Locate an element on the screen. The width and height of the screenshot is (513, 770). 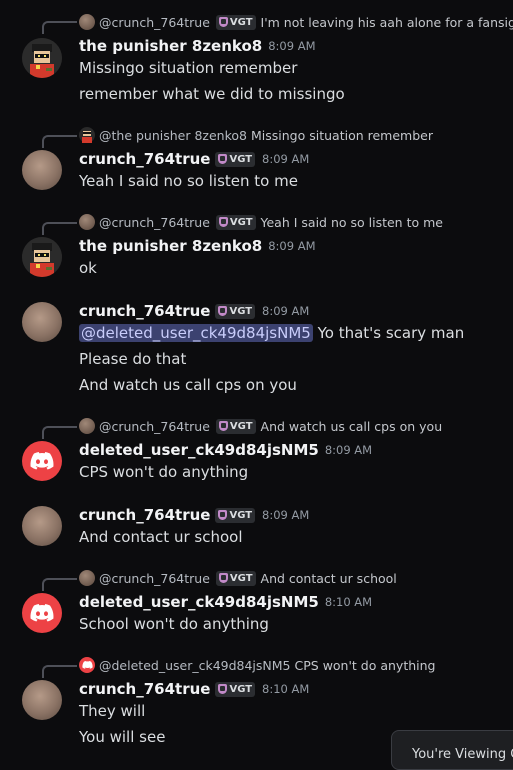
reply-text: Yeah I said no so listen to me is located at coordinates (351, 222).